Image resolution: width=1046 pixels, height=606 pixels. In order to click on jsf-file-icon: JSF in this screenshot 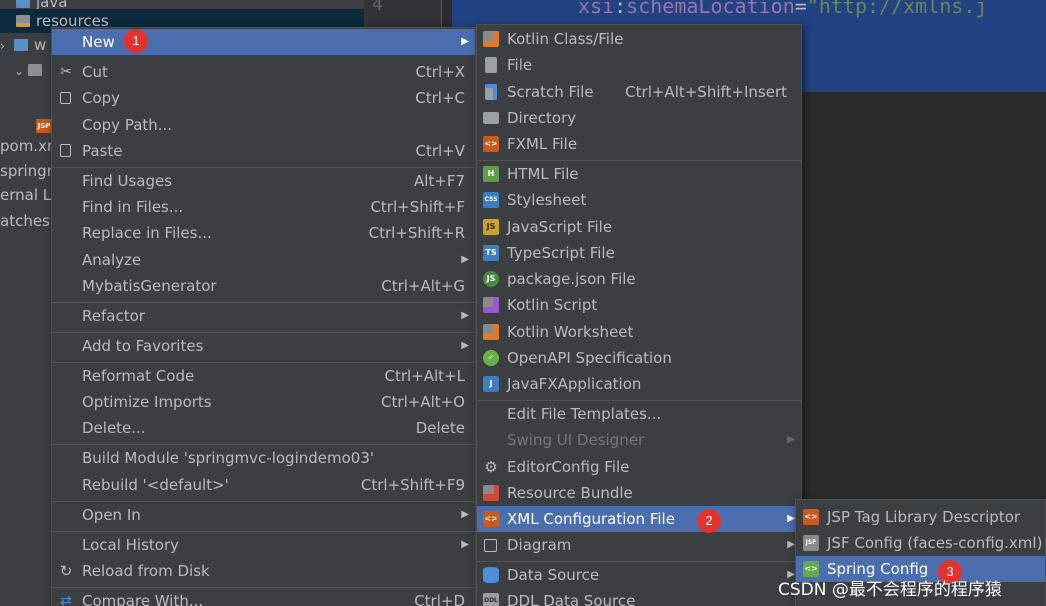, I will do `click(811, 543)`.